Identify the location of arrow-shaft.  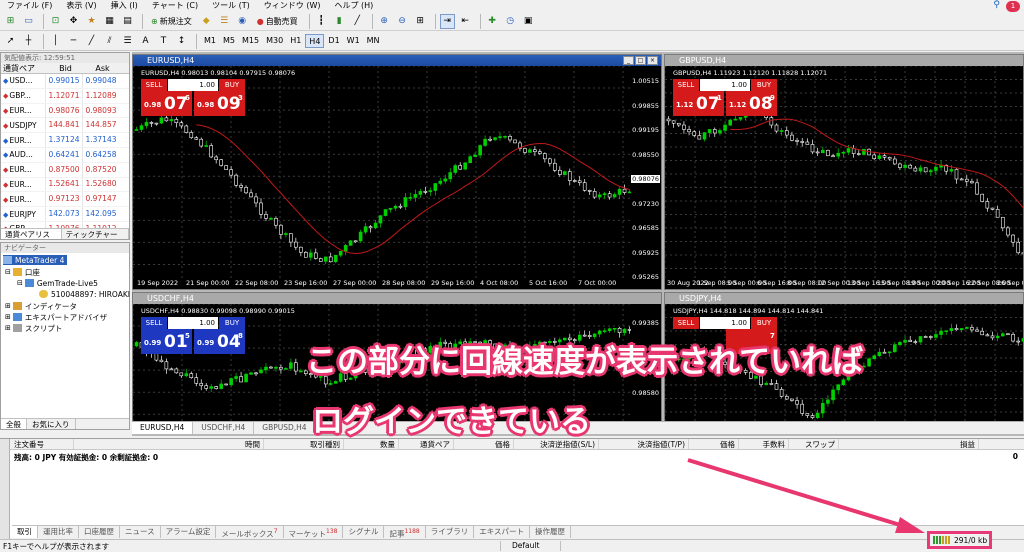
(799, 494).